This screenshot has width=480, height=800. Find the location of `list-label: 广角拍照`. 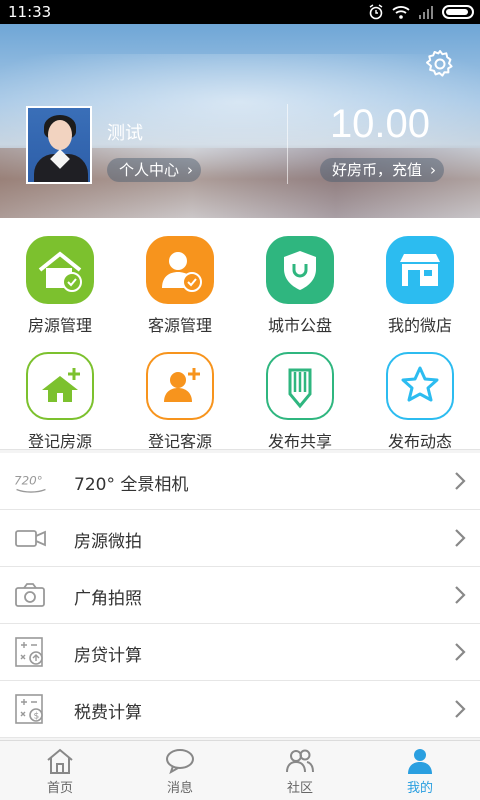

list-label: 广角拍照 is located at coordinates (108, 599).